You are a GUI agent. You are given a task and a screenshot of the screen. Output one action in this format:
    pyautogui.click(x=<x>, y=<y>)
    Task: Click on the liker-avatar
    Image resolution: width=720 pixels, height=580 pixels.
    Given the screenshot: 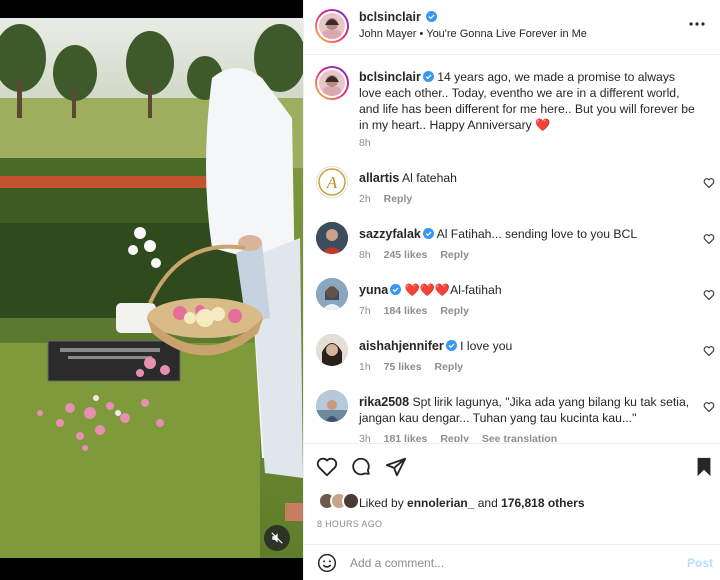 What is the action you would take?
    pyautogui.click(x=351, y=501)
    